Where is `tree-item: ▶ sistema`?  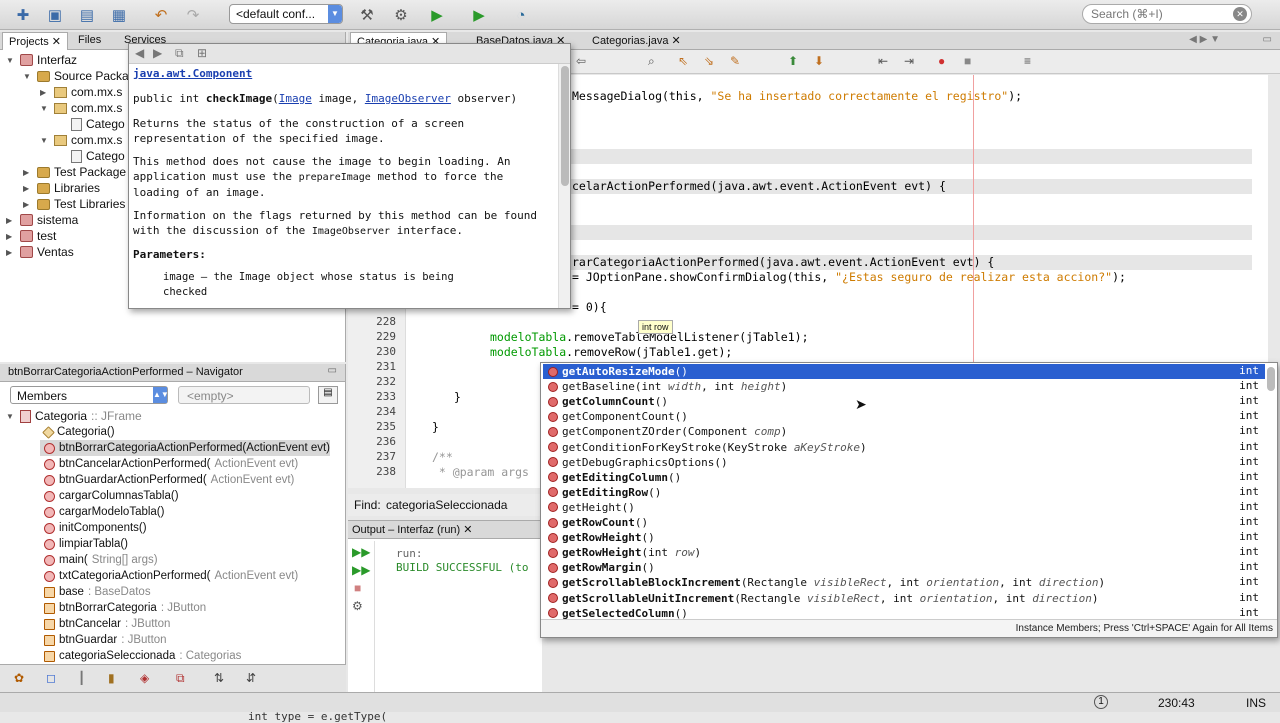
tree-item: ▶ sistema is located at coordinates (42, 220).